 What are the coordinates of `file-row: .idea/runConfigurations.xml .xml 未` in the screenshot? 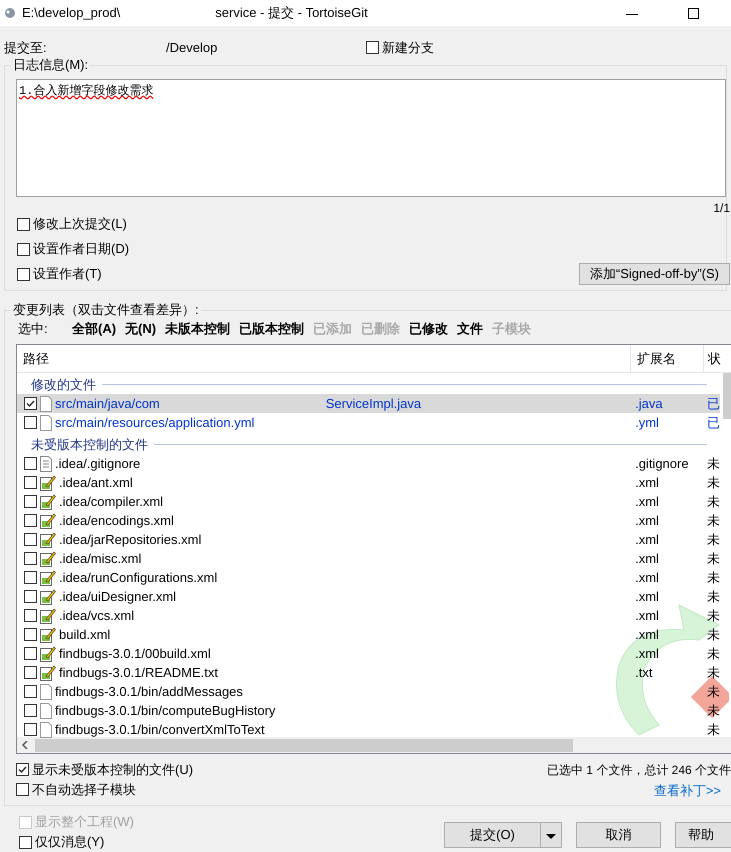 It's located at (368, 577).